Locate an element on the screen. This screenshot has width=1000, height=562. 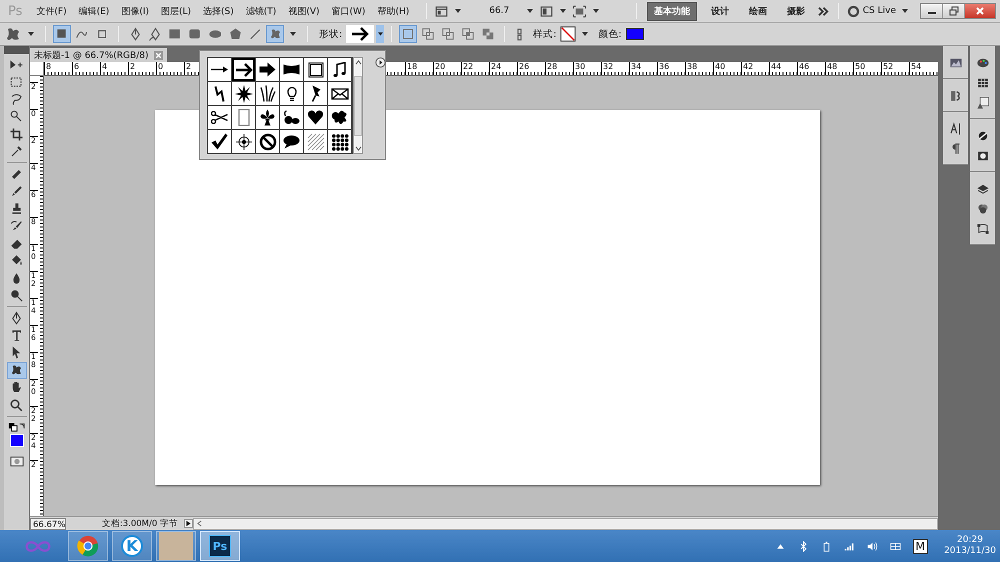
foreground-color-swatch is located at coordinates (17, 440).